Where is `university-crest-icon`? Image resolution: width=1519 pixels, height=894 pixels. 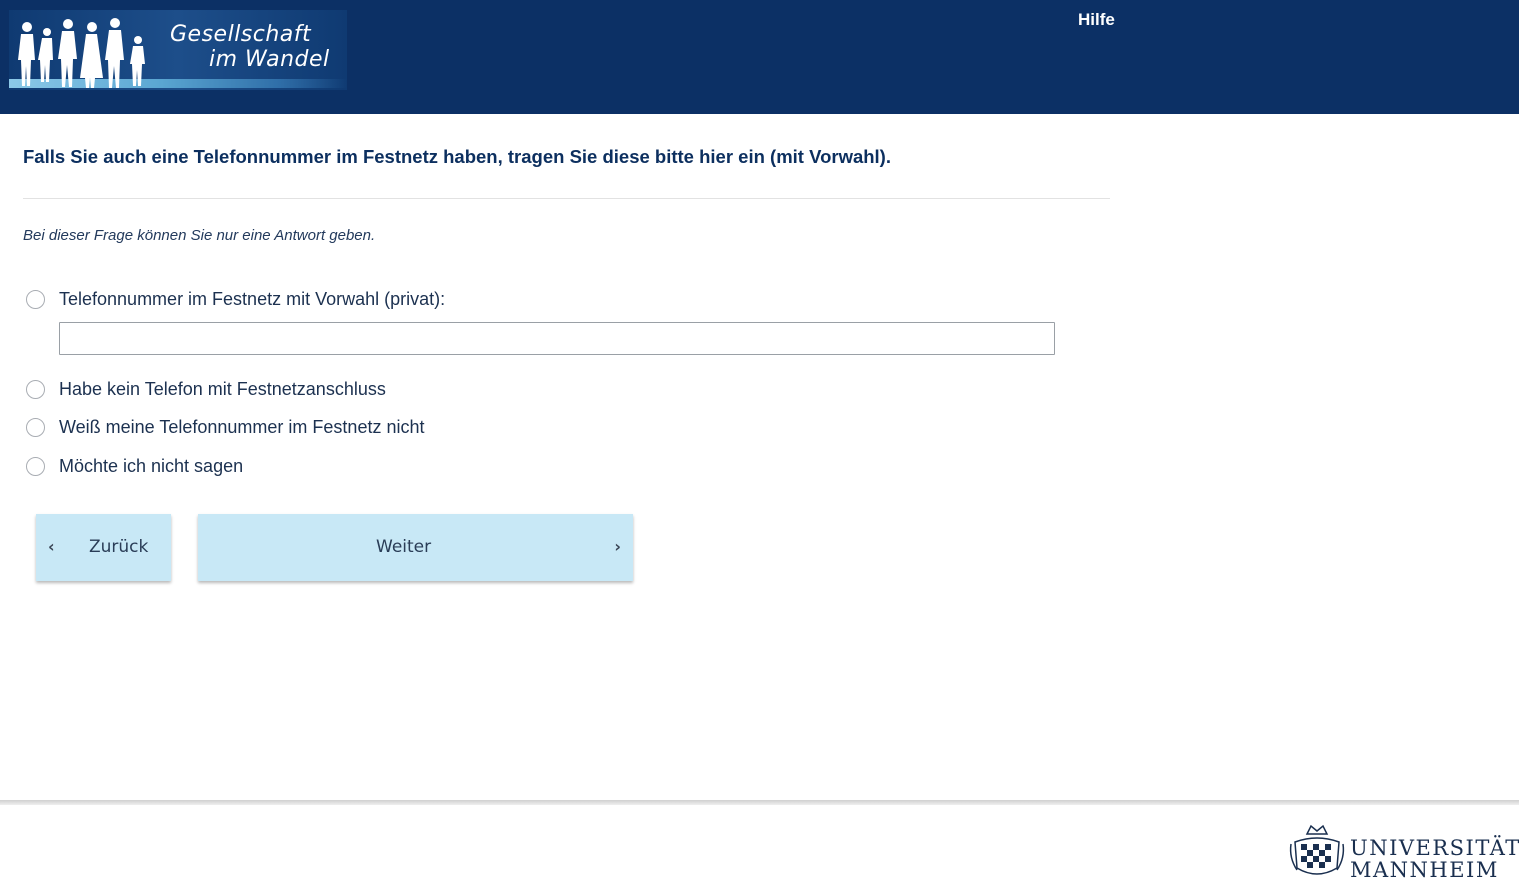
university-crest-icon is located at coordinates (1317, 849).